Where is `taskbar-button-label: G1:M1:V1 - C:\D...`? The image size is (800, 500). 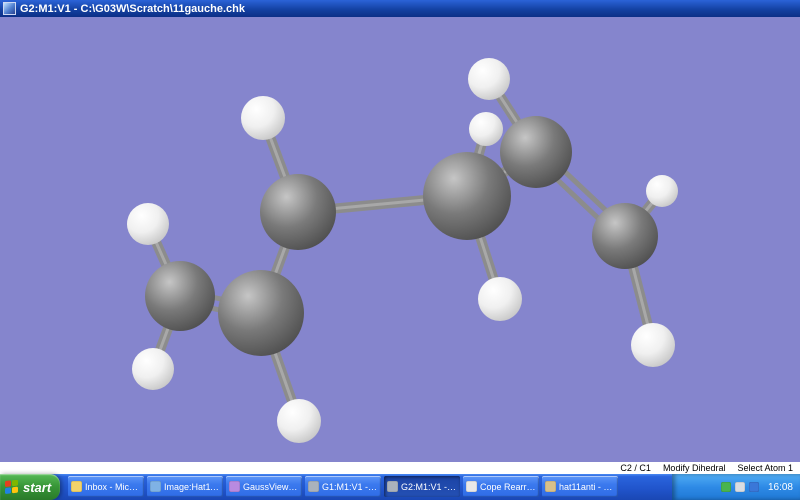 taskbar-button-label: G1:M1:V1 - C:\D... is located at coordinates (350, 486).